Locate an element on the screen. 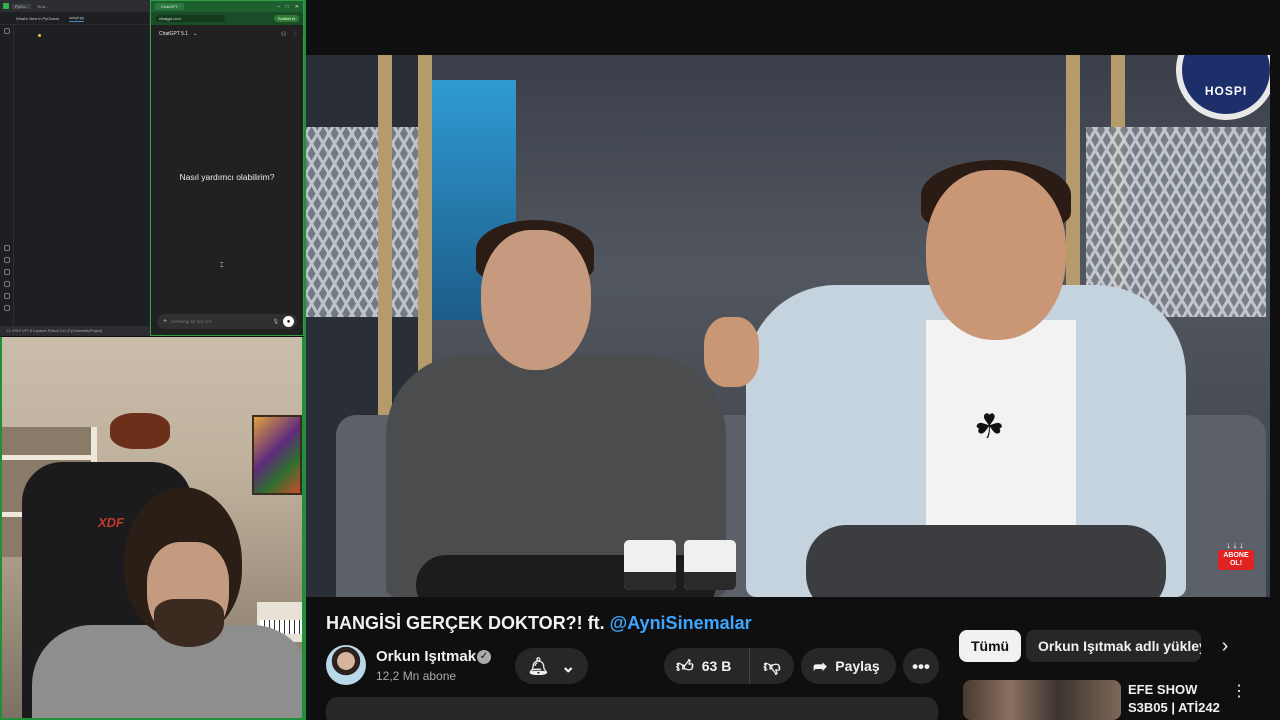 The image size is (1280, 720). tab-whats-new: What's New in PyCharm is located at coordinates (37, 18).